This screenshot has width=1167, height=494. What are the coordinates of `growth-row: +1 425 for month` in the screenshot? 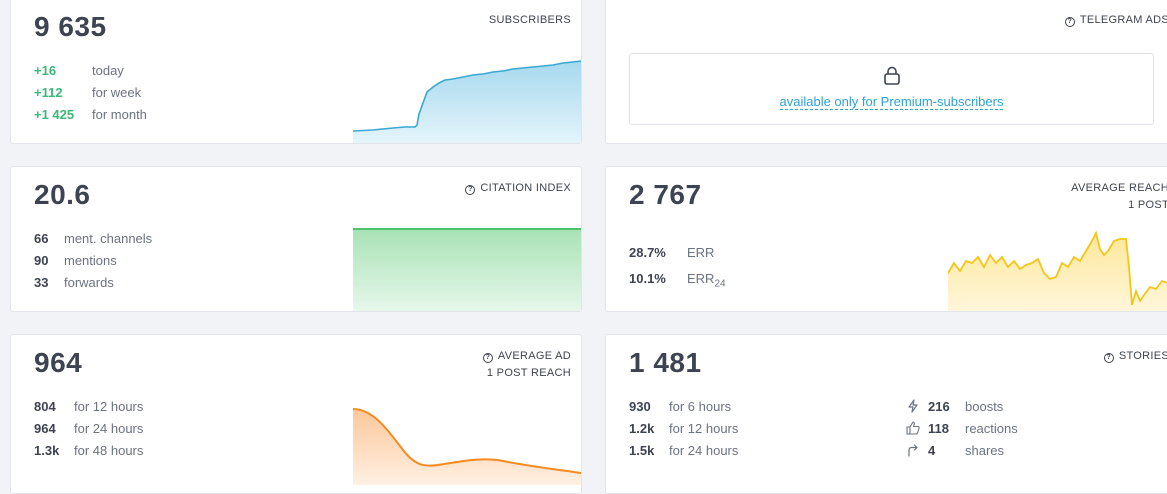 It's located at (90, 114).